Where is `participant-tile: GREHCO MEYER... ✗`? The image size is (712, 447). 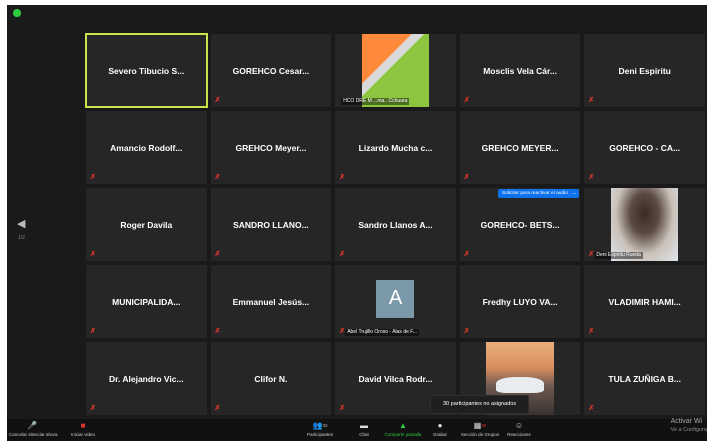 participant-tile: GREHCO MEYER... ✗ is located at coordinates (520, 147).